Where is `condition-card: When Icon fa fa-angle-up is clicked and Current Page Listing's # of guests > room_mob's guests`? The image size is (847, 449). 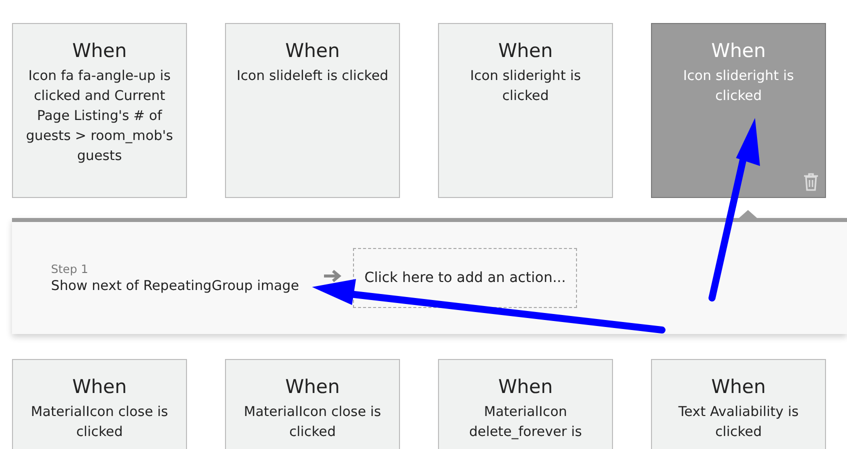
condition-card: When Icon fa fa-angle-up is clicked and Current Page Listing's # of guests > room_mob's guests is located at coordinates (99, 110).